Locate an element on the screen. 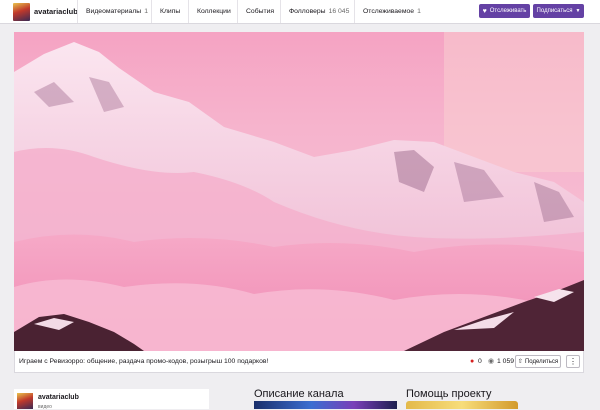  eye-icon: ◉ is located at coordinates (491, 361).